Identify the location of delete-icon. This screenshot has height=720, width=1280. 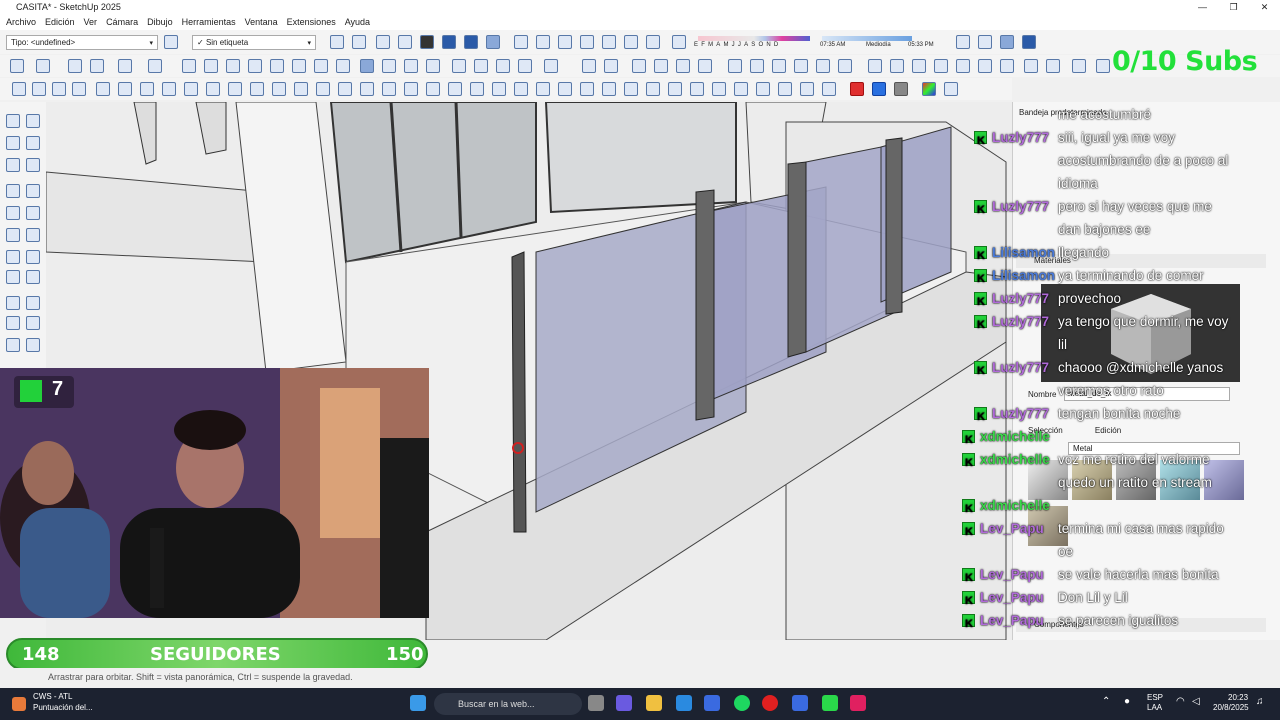
(1007, 66).